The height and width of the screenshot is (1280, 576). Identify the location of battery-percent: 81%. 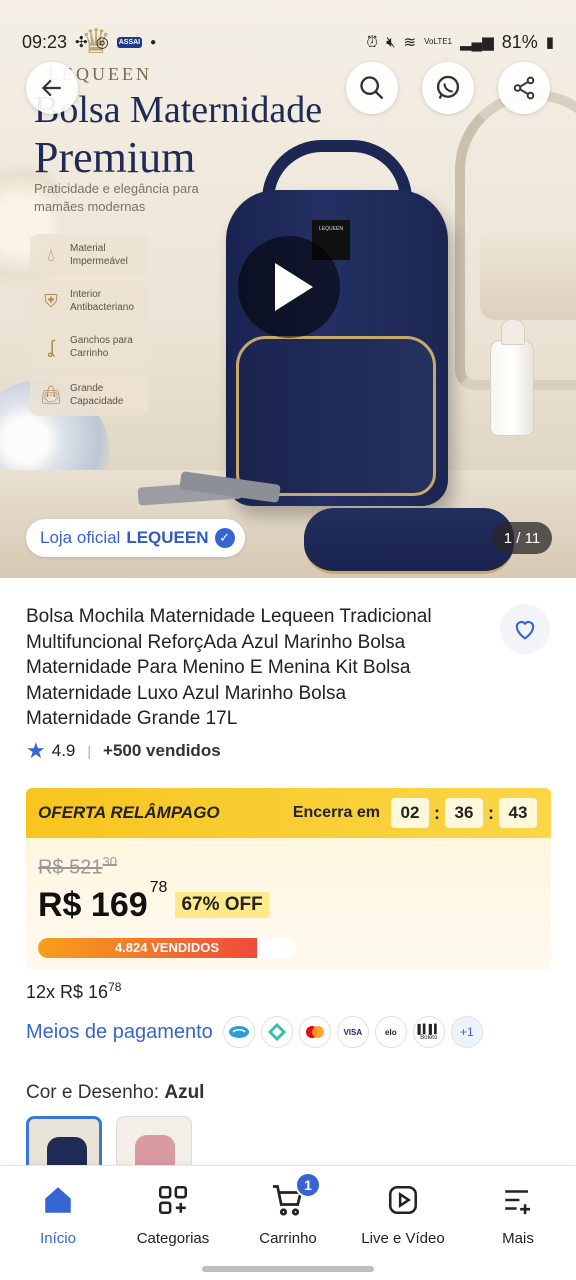
(519, 41).